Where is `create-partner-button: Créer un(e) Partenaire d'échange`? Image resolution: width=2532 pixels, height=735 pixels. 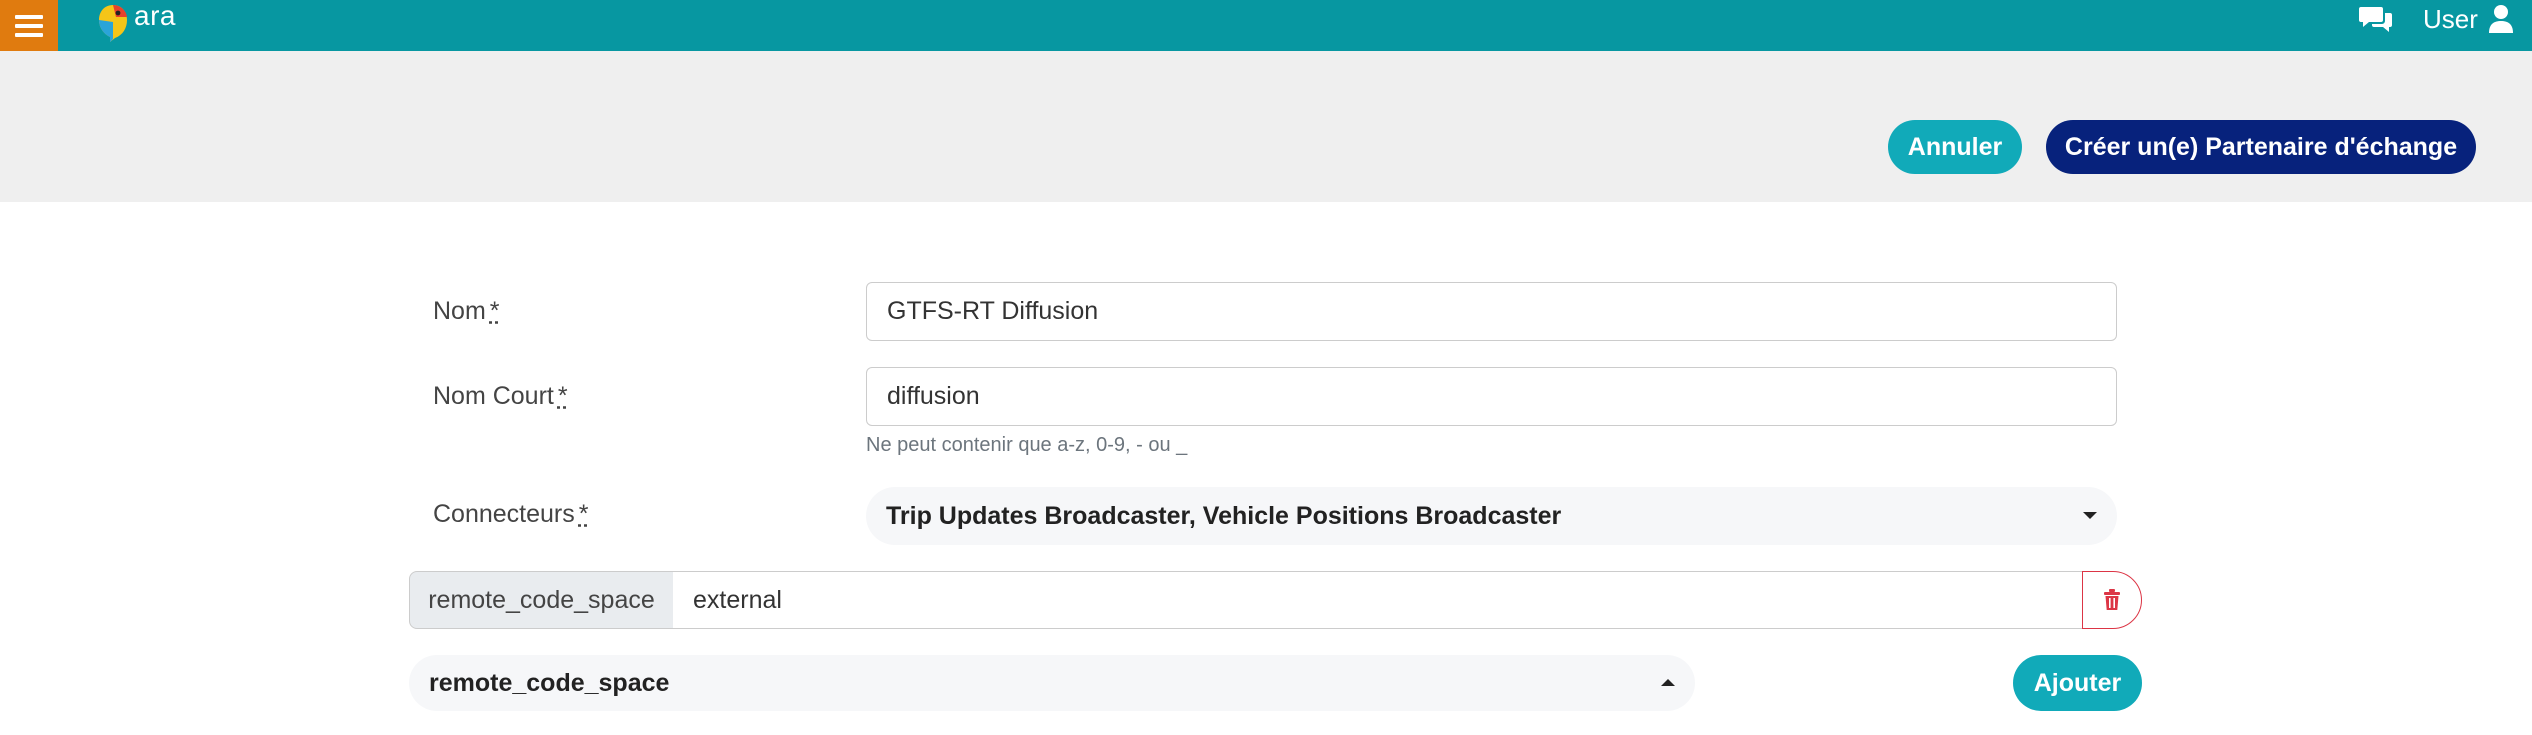 create-partner-button: Créer un(e) Partenaire d'échange is located at coordinates (2261, 147).